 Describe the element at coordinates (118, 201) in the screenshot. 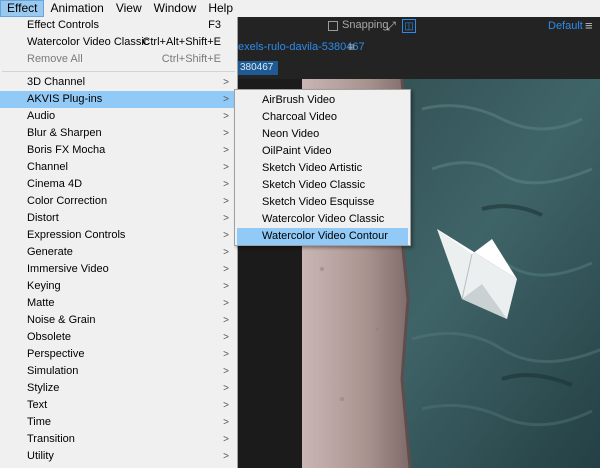

I see `menu-item-color-correction: Color Correction >` at that location.